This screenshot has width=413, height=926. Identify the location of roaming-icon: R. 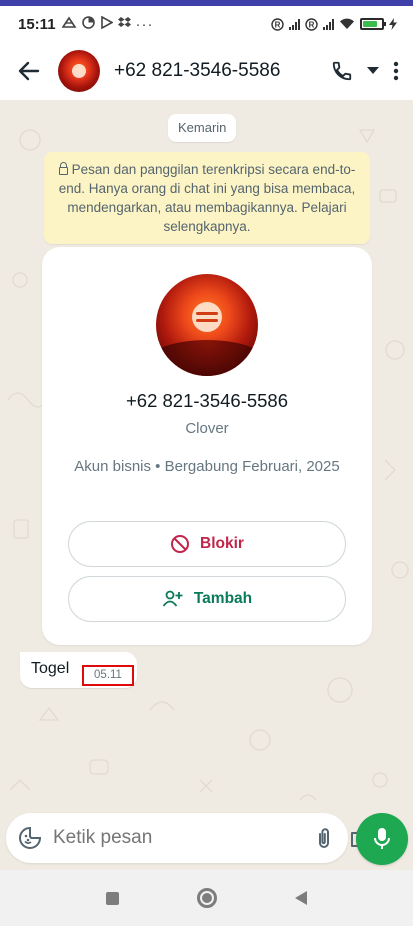
(277, 24).